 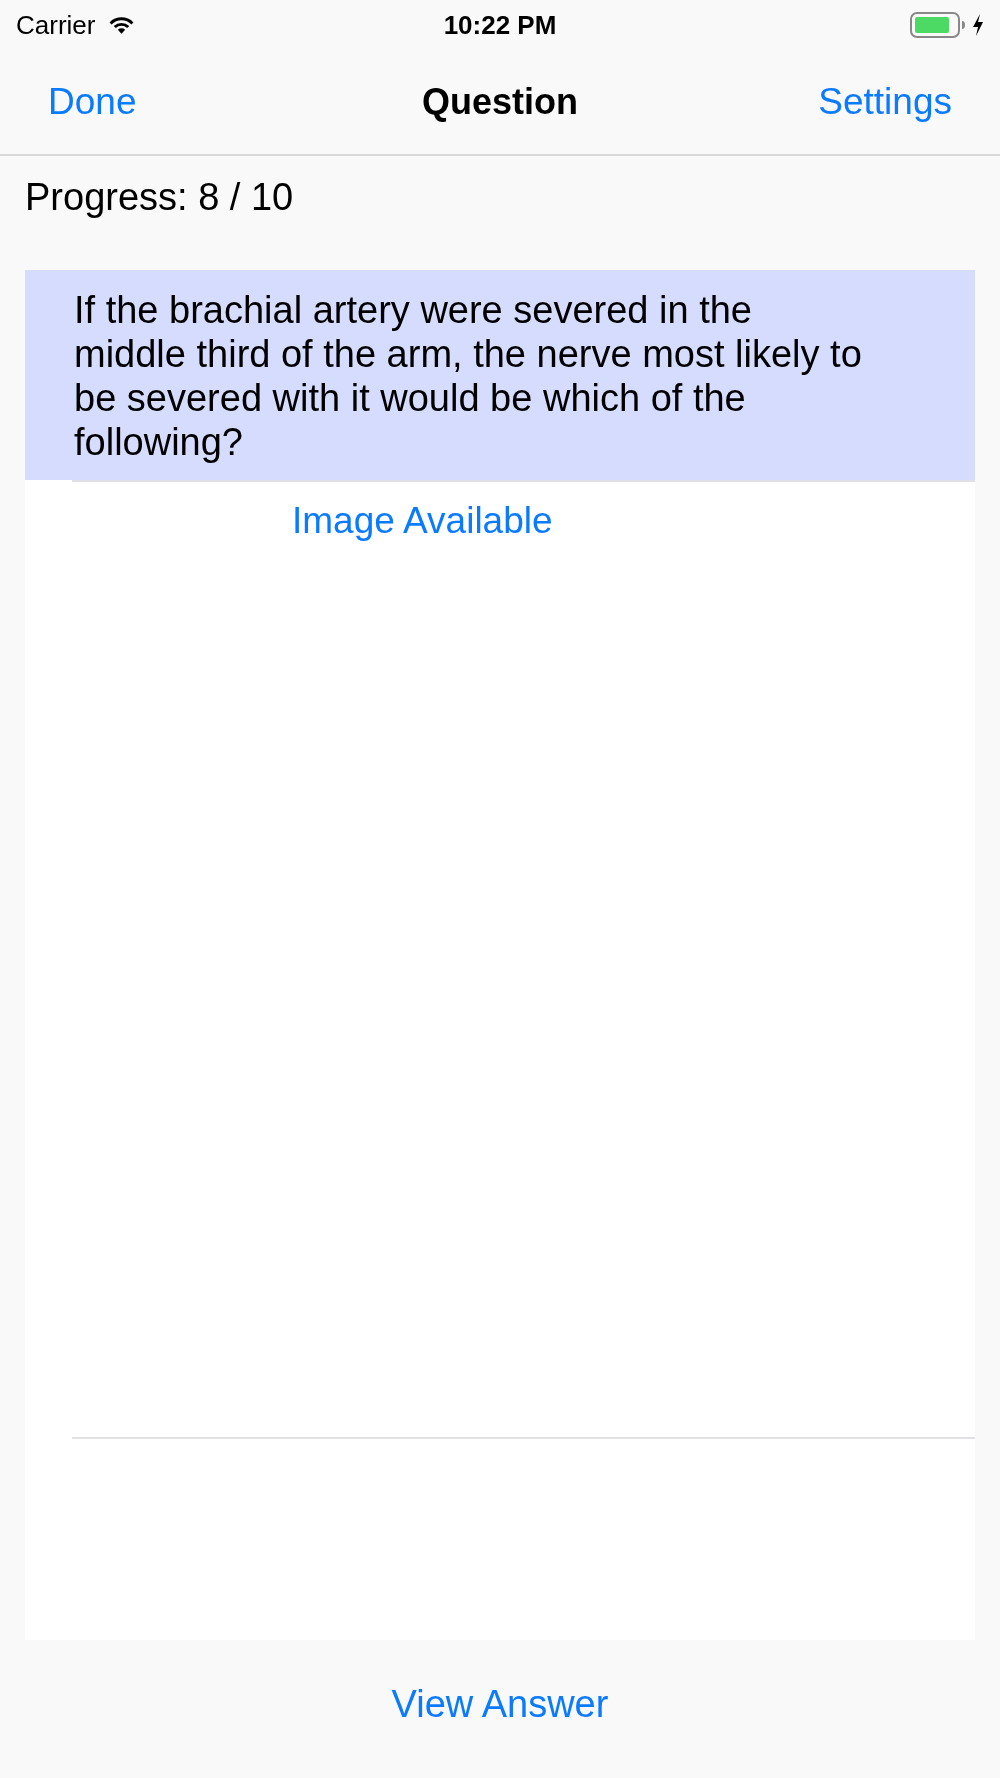 I want to click on done-button: Done, so click(x=92, y=102).